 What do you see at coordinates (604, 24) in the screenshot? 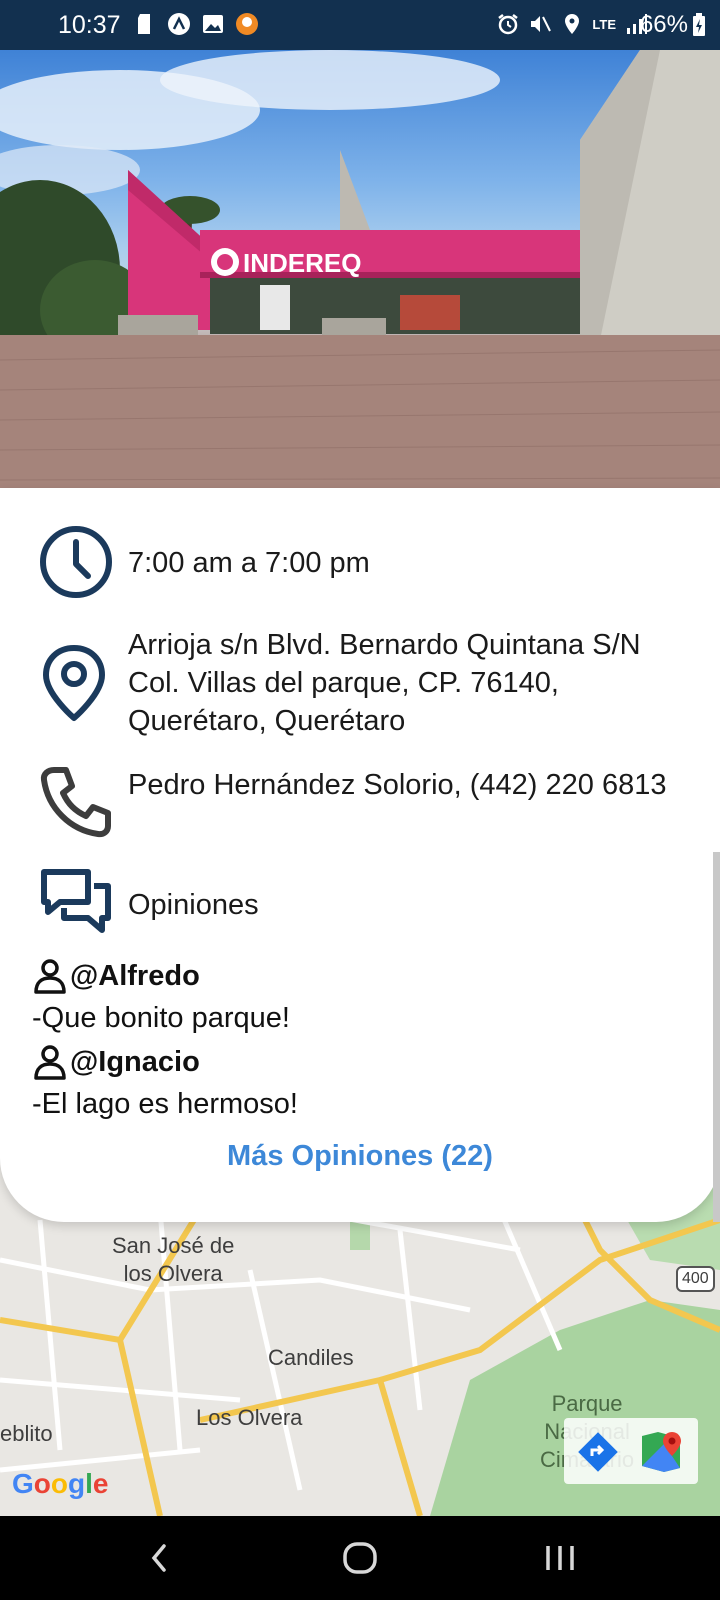
I see `network-type: LTE` at bounding box center [604, 24].